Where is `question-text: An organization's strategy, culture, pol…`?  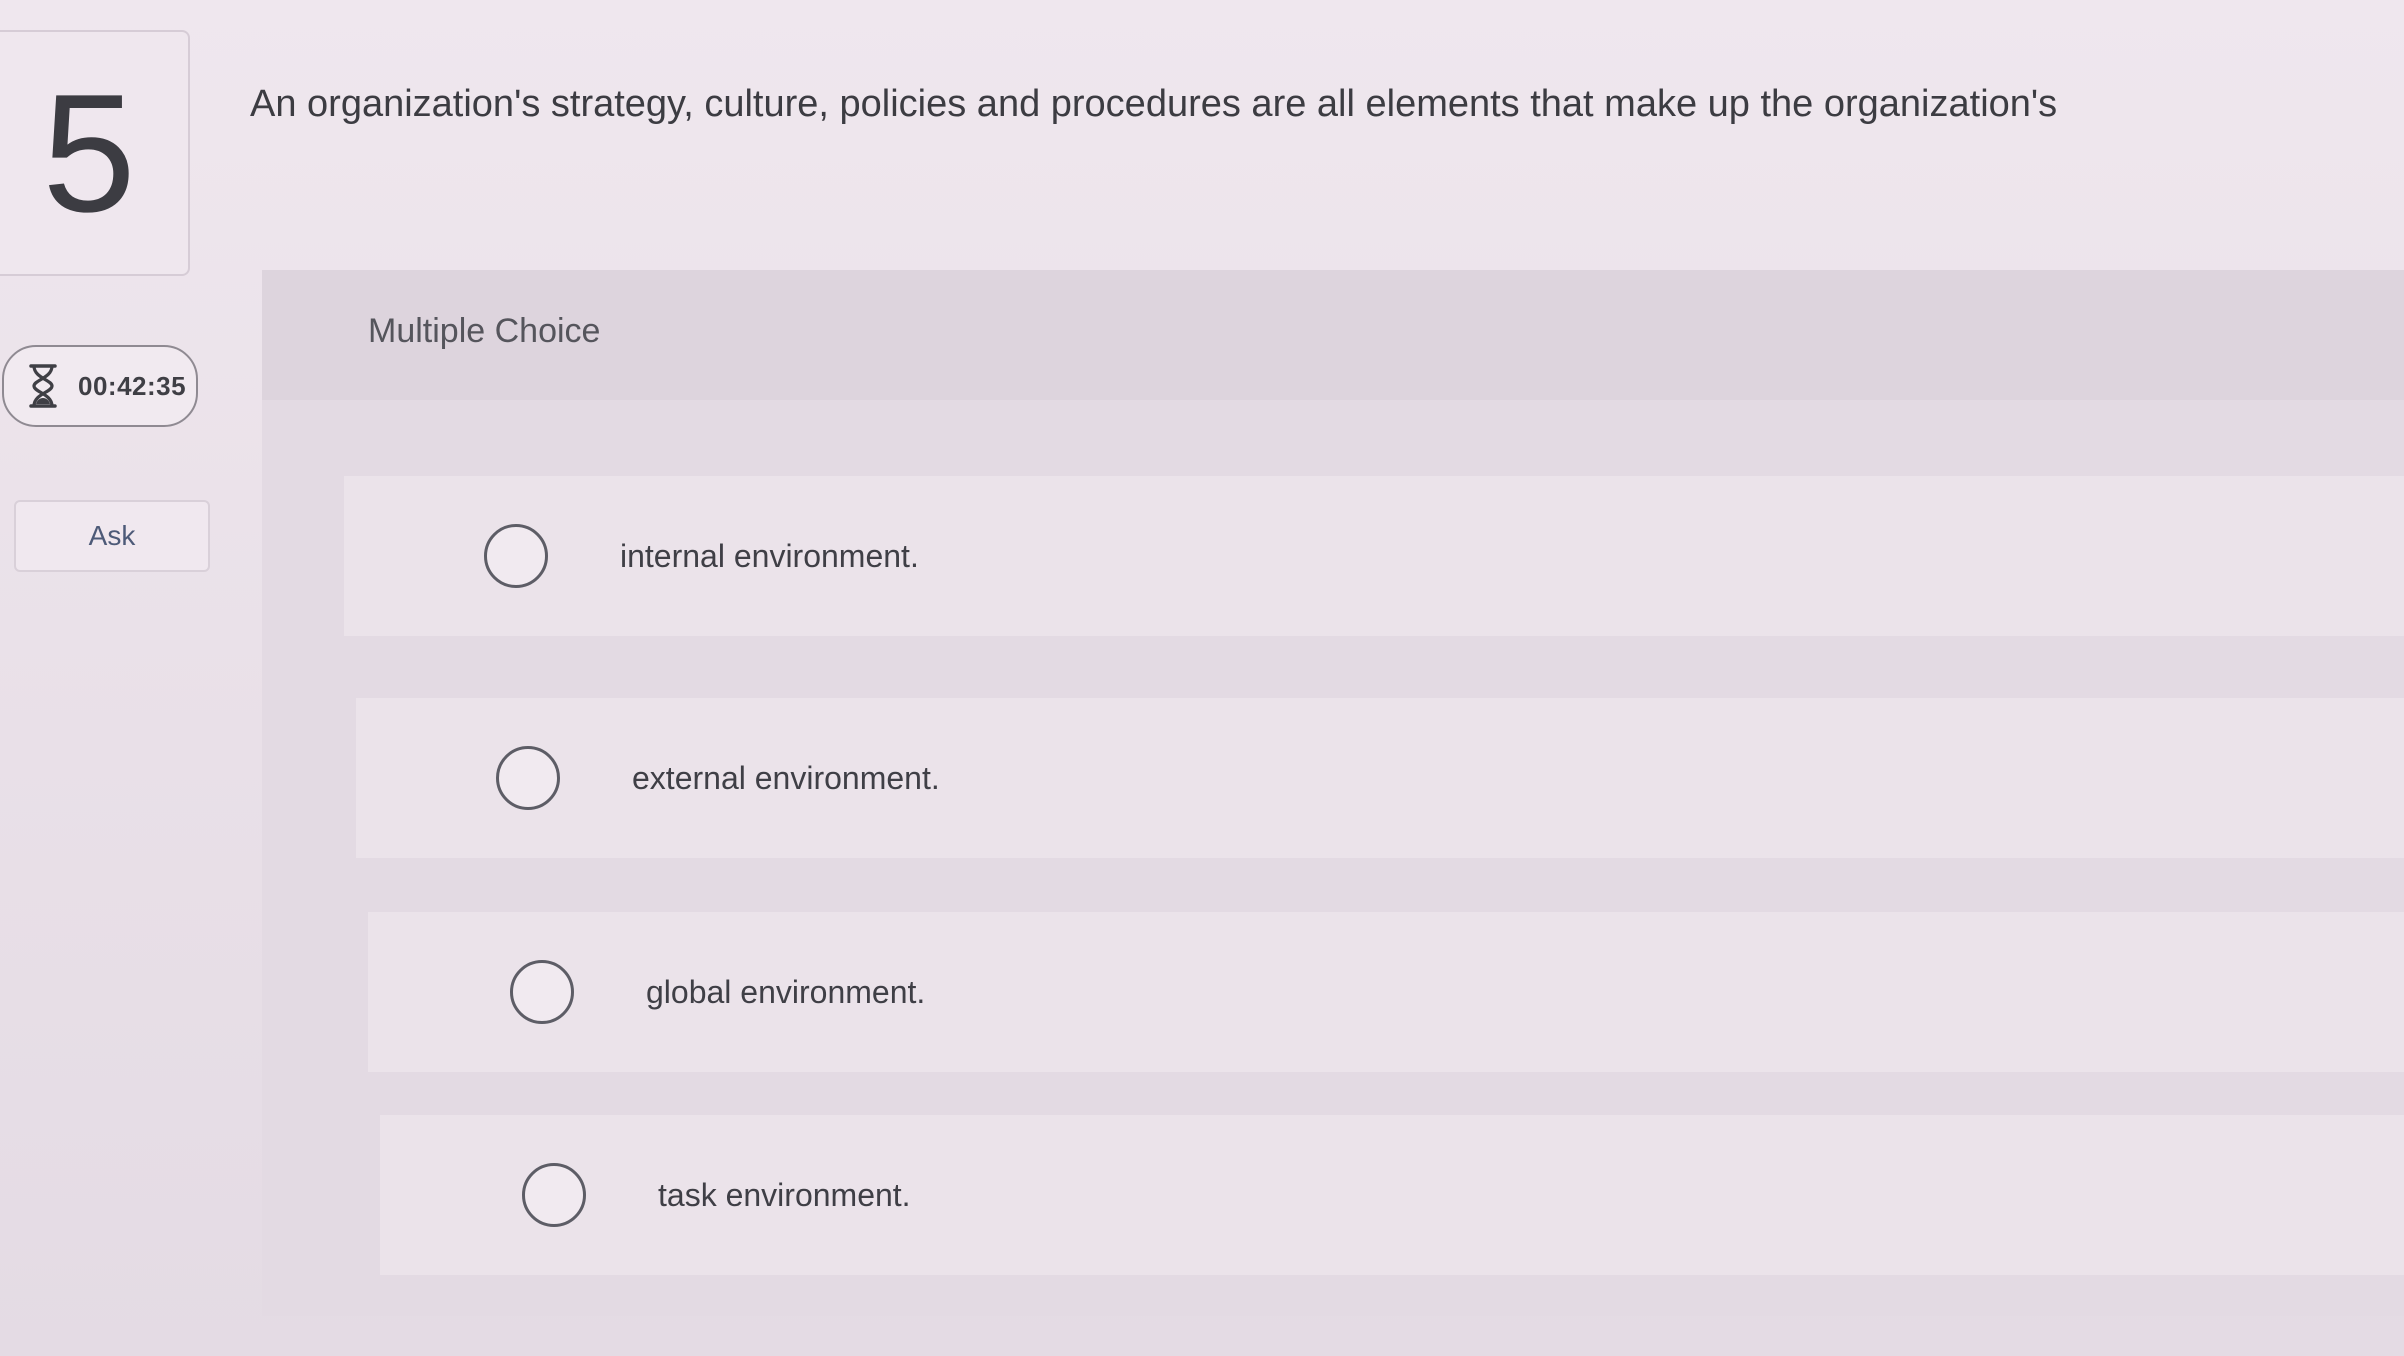 question-text: An organization's strategy, culture, pol… is located at coordinates (1154, 104).